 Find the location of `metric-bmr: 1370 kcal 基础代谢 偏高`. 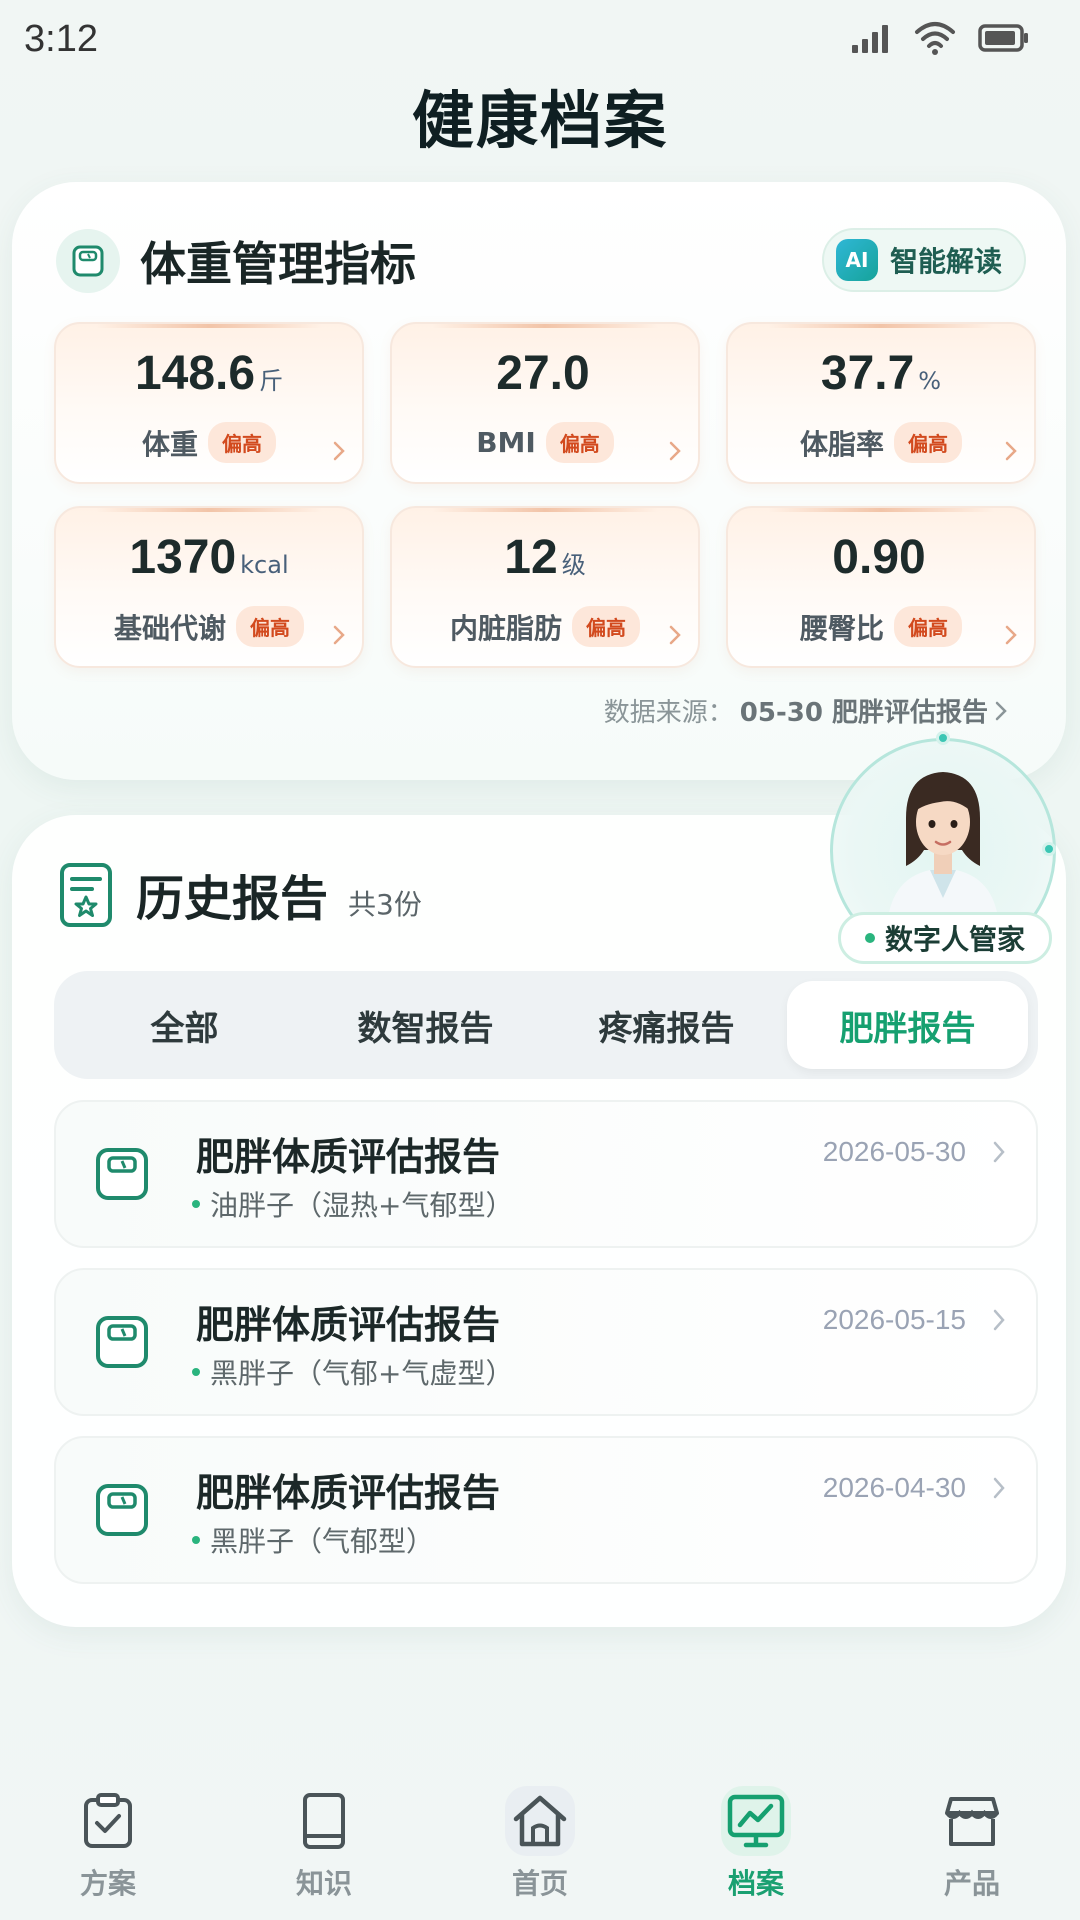

metric-bmr: 1370 kcal 基础代谢 偏高 is located at coordinates (209, 587).